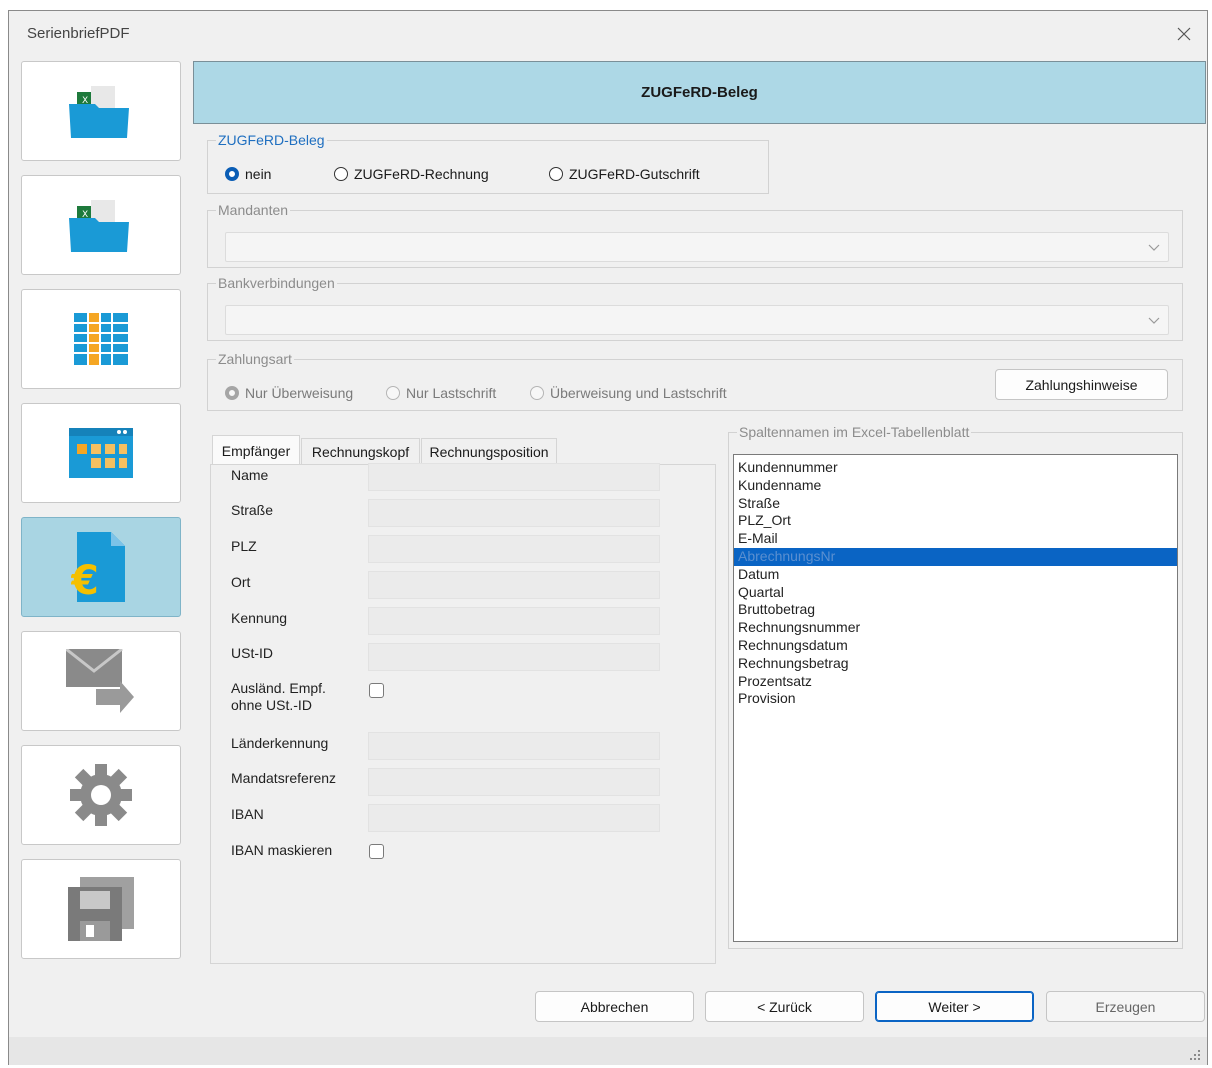 The height and width of the screenshot is (1068, 1212). I want to click on iban-field, so click(514, 818).